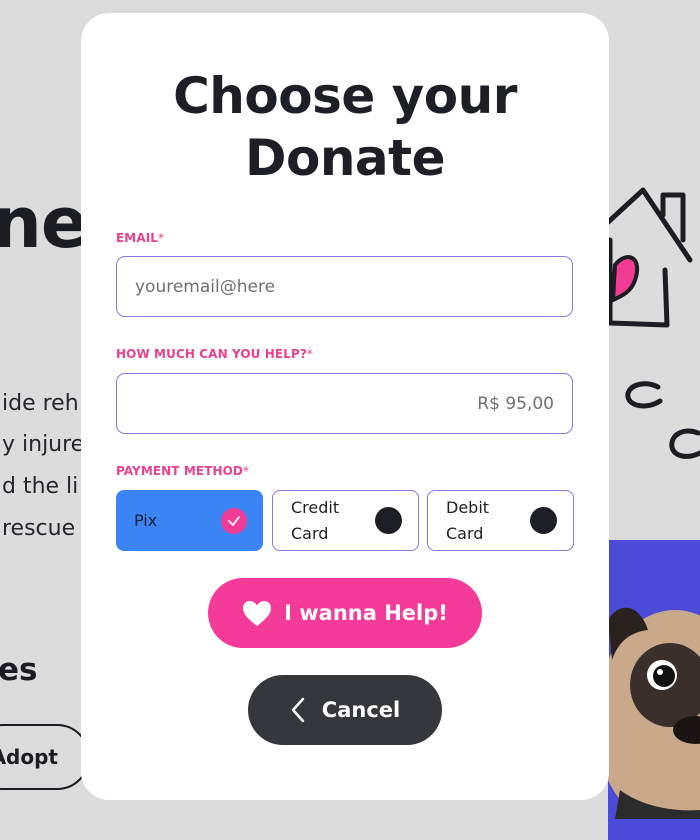 The width and height of the screenshot is (700, 840). I want to click on payment-option-credit-card: Credit Card, so click(345, 520).